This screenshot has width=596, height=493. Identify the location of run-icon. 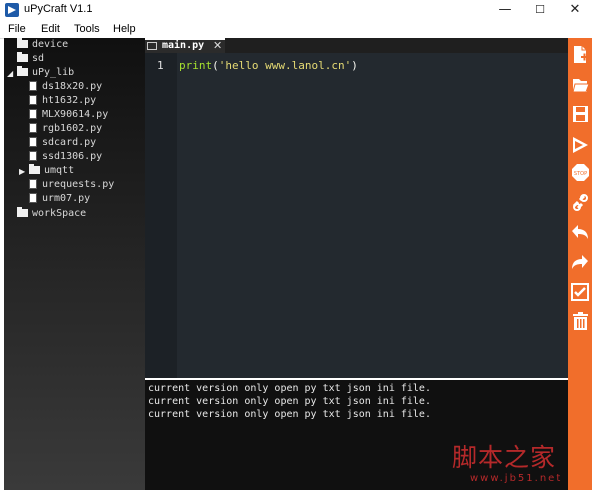
(580, 145).